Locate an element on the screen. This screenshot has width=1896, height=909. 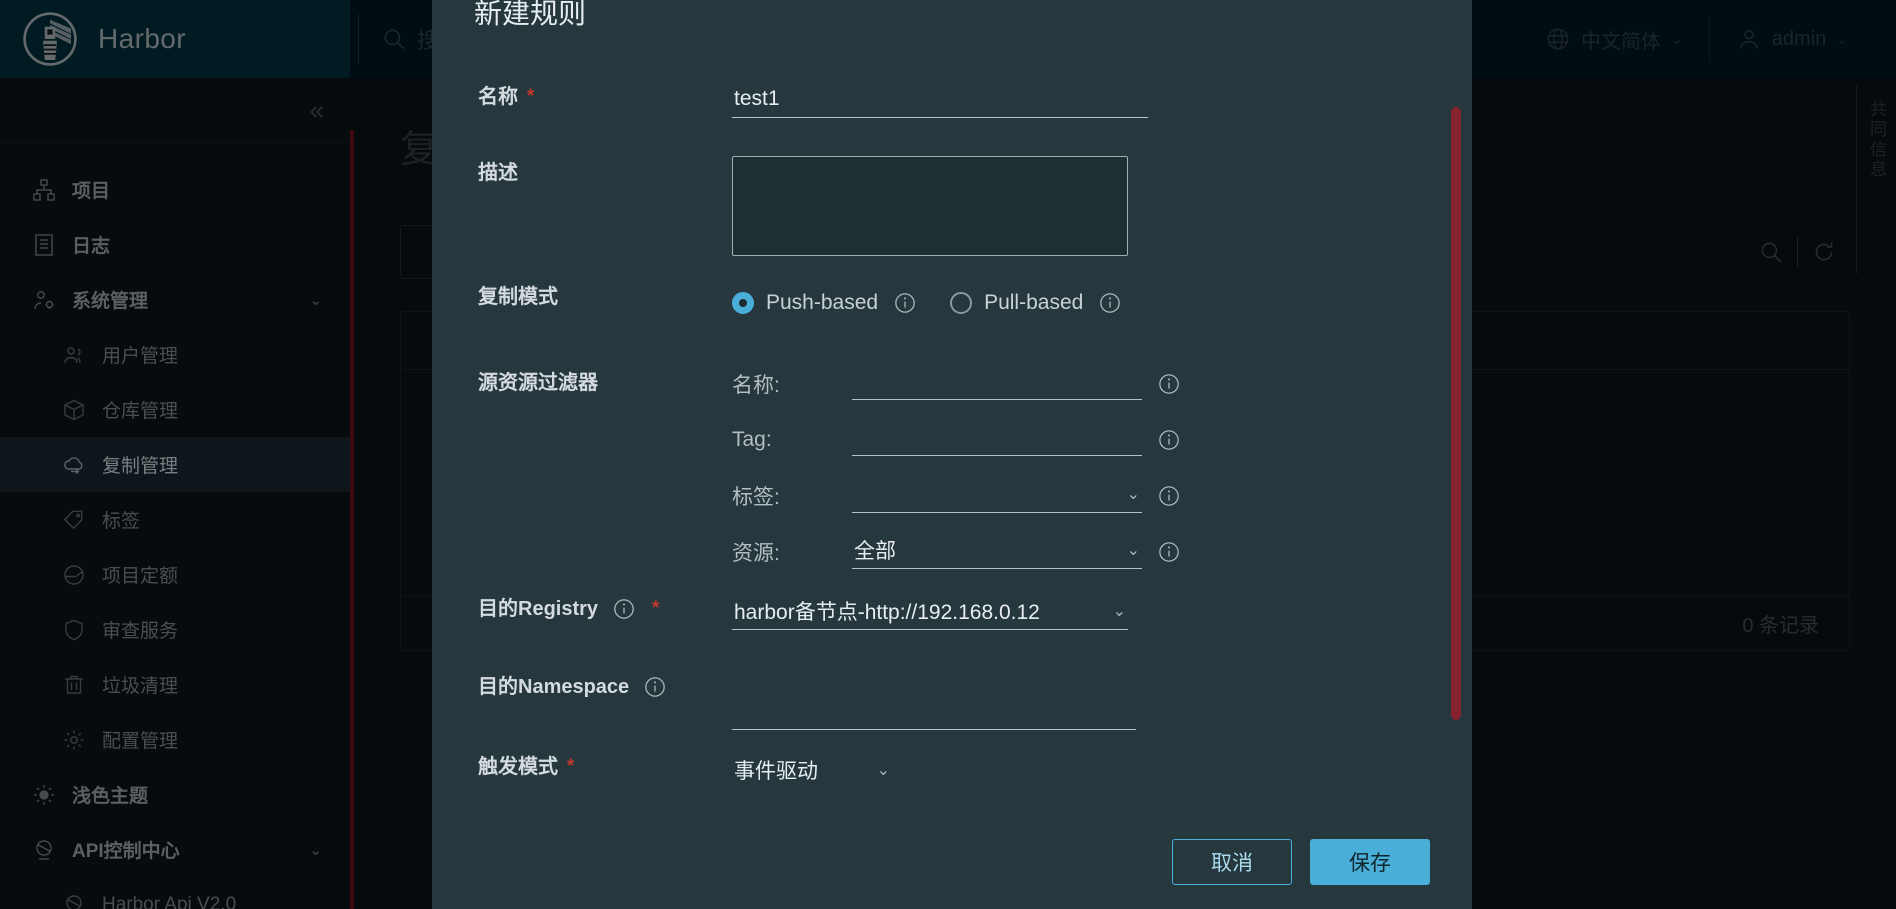
dest-namespace-label-wrap: 目的Namespace is located at coordinates (582, 687).